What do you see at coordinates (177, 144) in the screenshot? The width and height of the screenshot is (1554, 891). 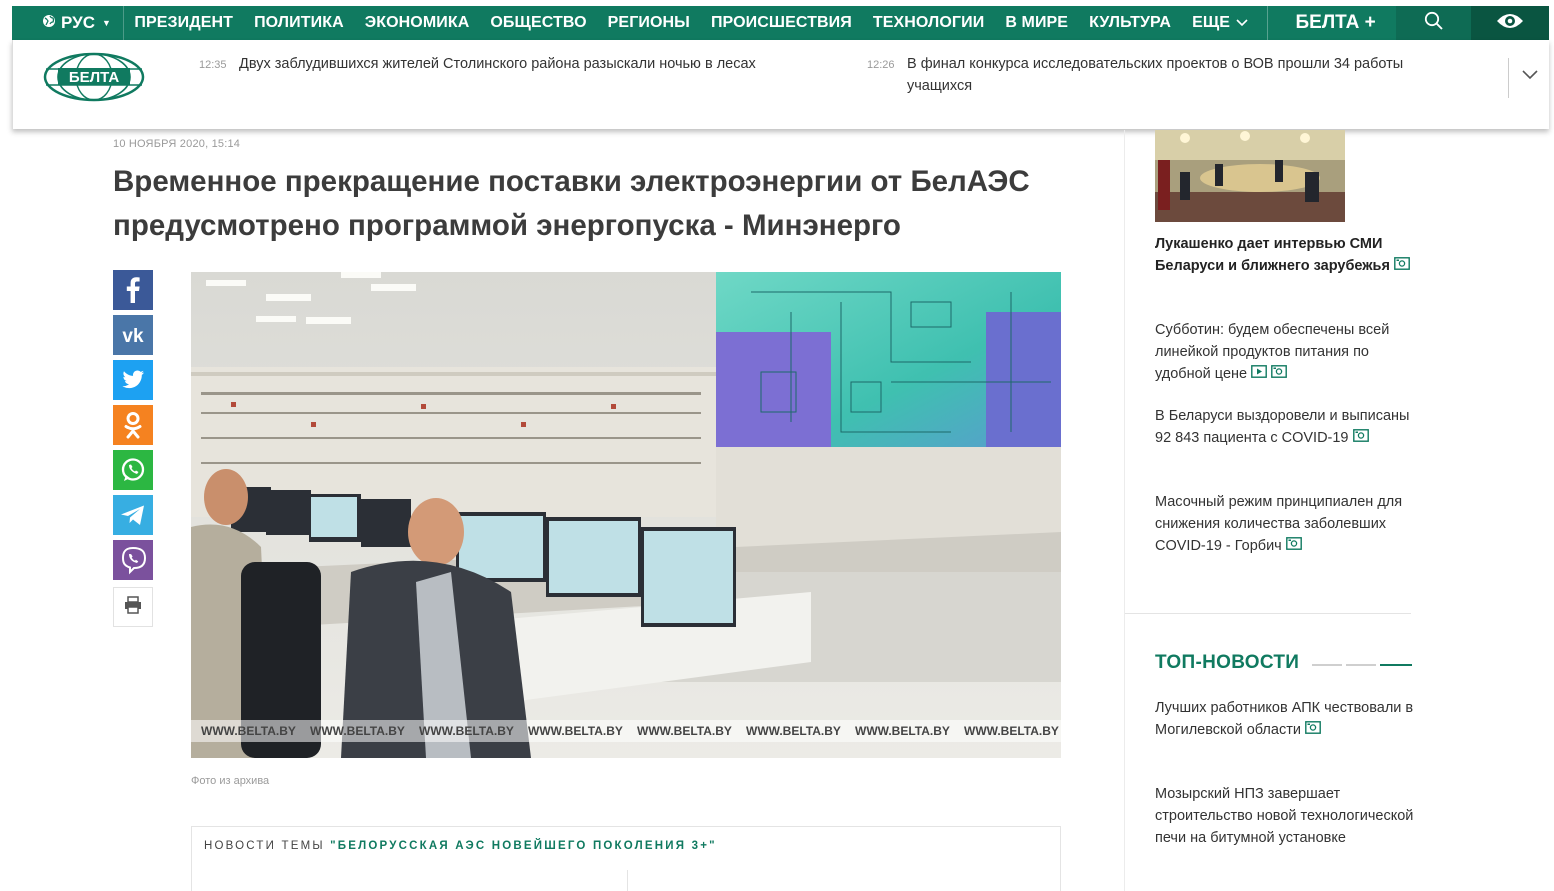 I see `article-date: 10 НОЯБРЯ 2020, 15:14` at bounding box center [177, 144].